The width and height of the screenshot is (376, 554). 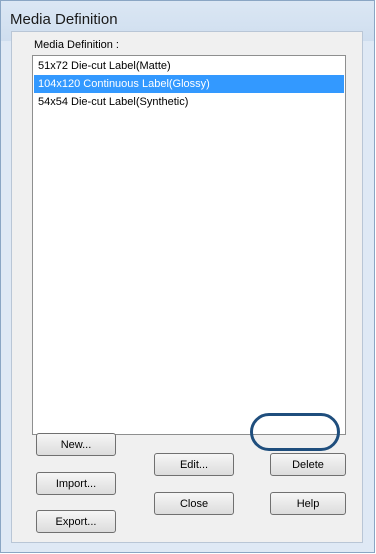 I want to click on delete-button: Delete, so click(x=308, y=464).